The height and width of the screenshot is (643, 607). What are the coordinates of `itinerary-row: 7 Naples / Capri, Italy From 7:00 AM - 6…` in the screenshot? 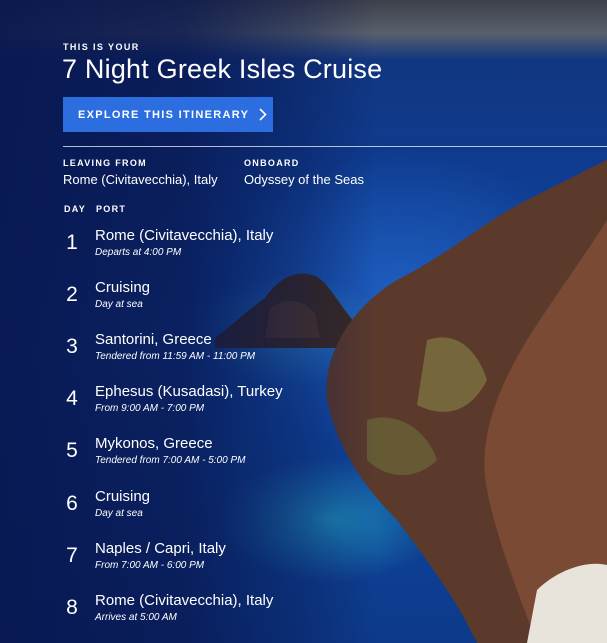 It's located at (200, 565).